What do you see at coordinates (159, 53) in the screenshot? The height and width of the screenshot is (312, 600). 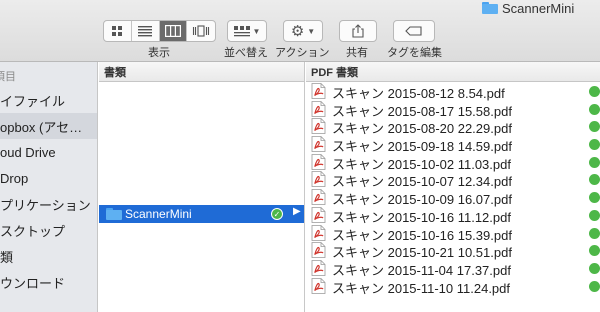 I see `view-label: 表示` at bounding box center [159, 53].